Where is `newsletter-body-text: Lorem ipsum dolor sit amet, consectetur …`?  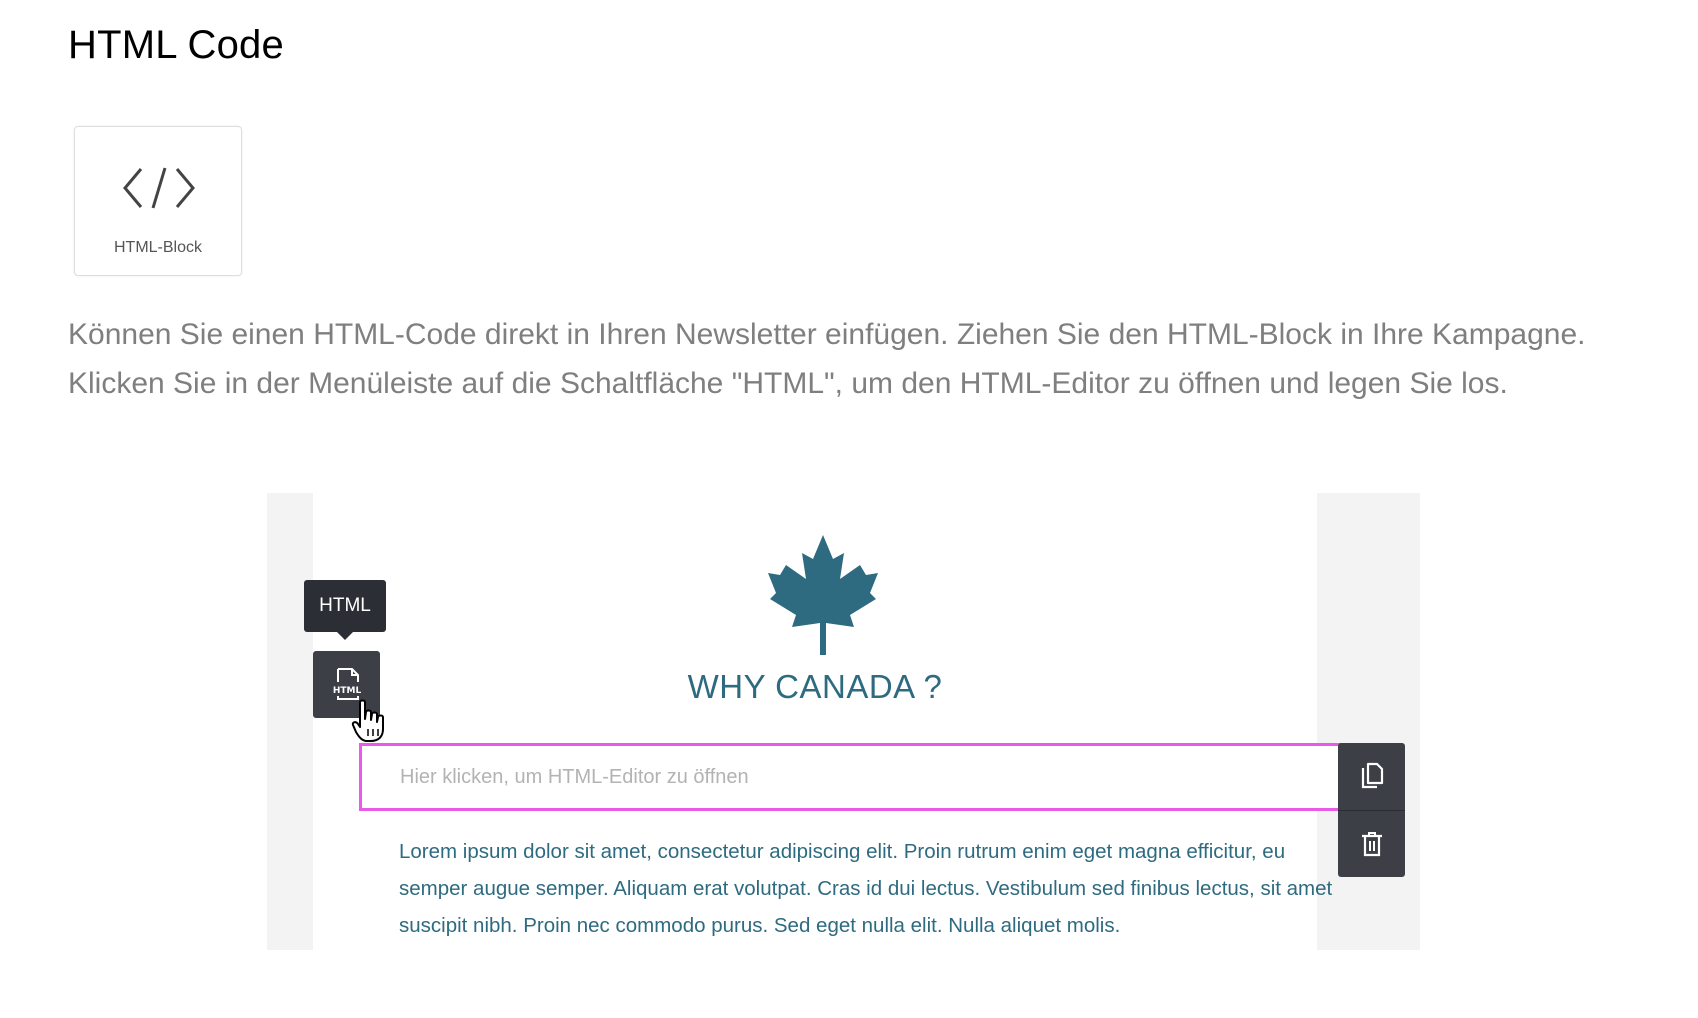 newsletter-body-text: Lorem ipsum dolor sit amet, consectetur … is located at coordinates (866, 888).